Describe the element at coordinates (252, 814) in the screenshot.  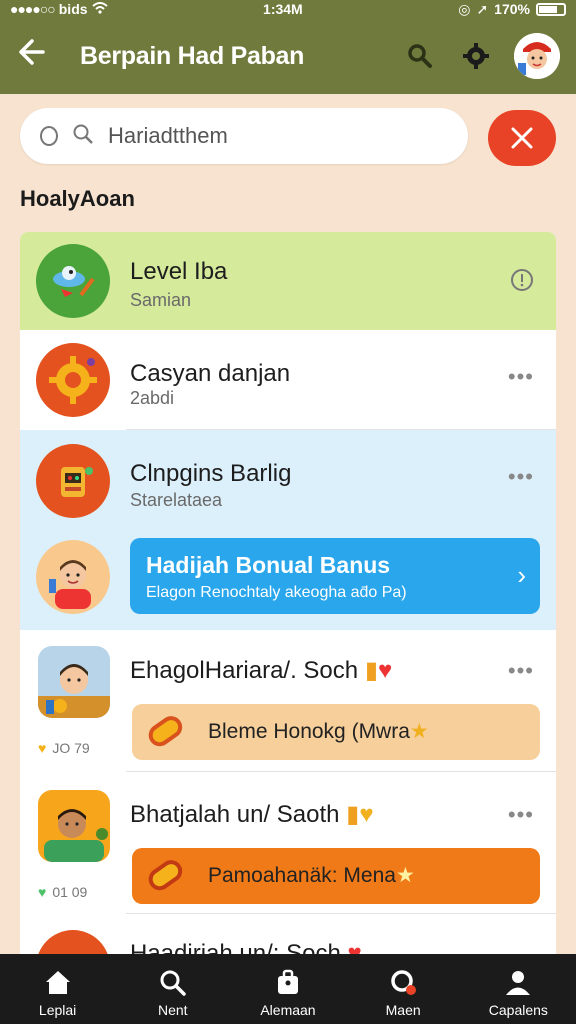
I see `item-name: Bhatjalah un/ Saoth ▮♥` at that location.